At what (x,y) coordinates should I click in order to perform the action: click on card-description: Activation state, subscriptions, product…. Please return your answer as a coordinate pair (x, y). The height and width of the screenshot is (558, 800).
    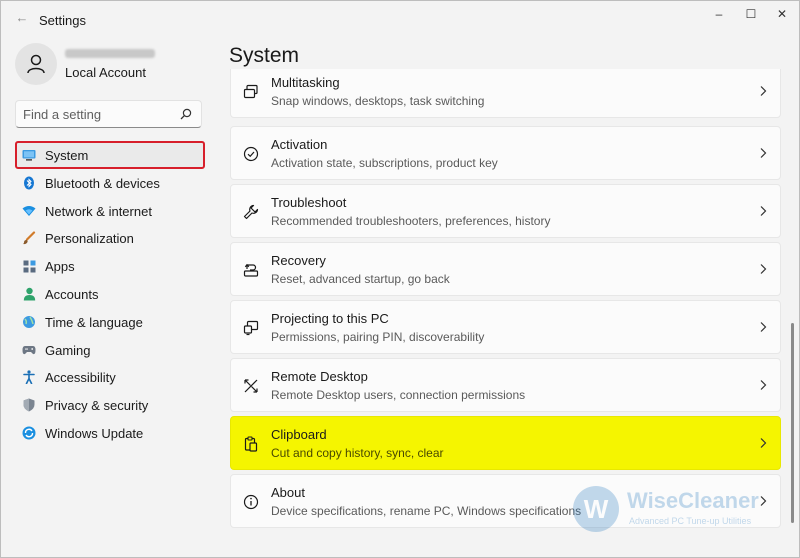
    Looking at the image, I should click on (384, 163).